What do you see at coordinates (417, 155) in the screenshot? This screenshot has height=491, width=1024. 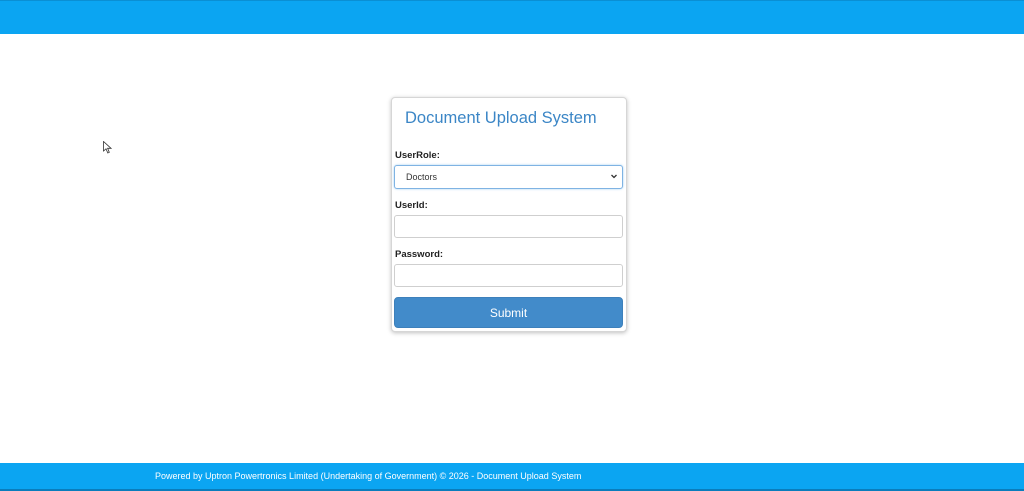 I see `user-role-label: UserRole:` at bounding box center [417, 155].